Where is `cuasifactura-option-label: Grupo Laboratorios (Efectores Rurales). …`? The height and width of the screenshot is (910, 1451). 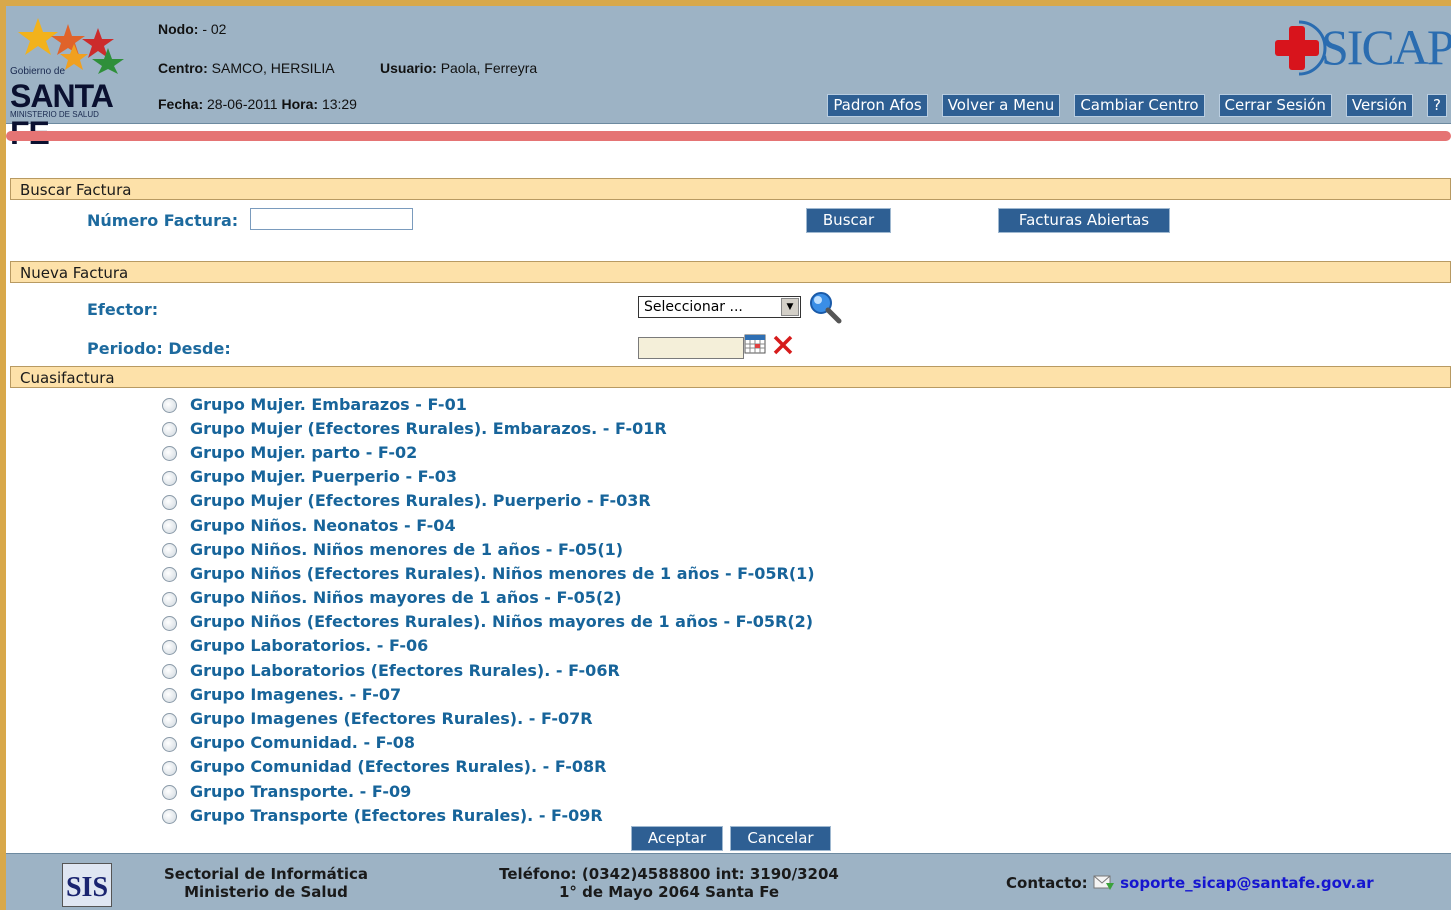
cuasifactura-option-label: Grupo Laboratorios (Efectores Rurales). … is located at coordinates (405, 670).